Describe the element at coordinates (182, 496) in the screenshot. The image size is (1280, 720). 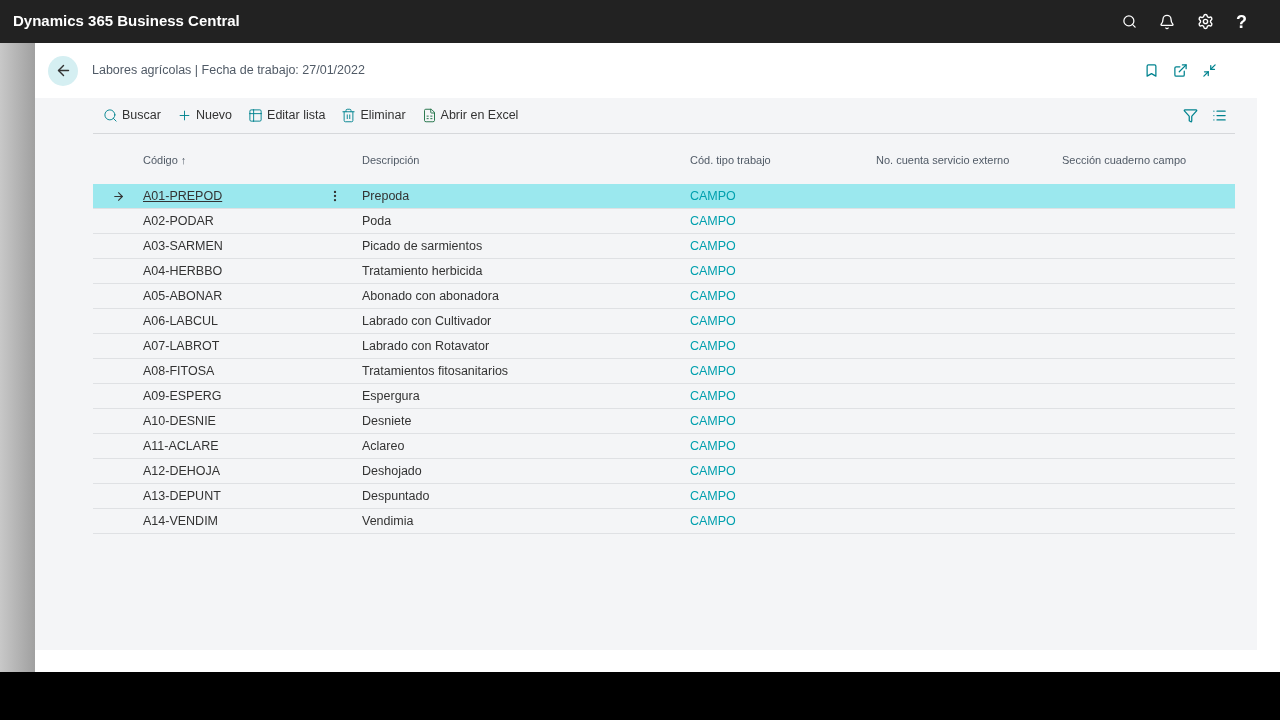
I see `table-cell: A13-DEPUNT` at that location.